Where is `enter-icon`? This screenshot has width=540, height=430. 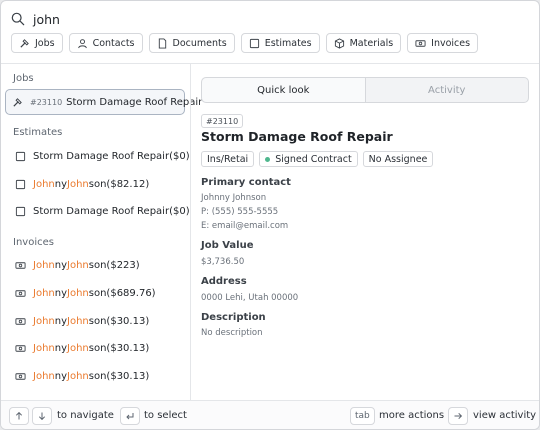
enter-icon is located at coordinates (130, 416).